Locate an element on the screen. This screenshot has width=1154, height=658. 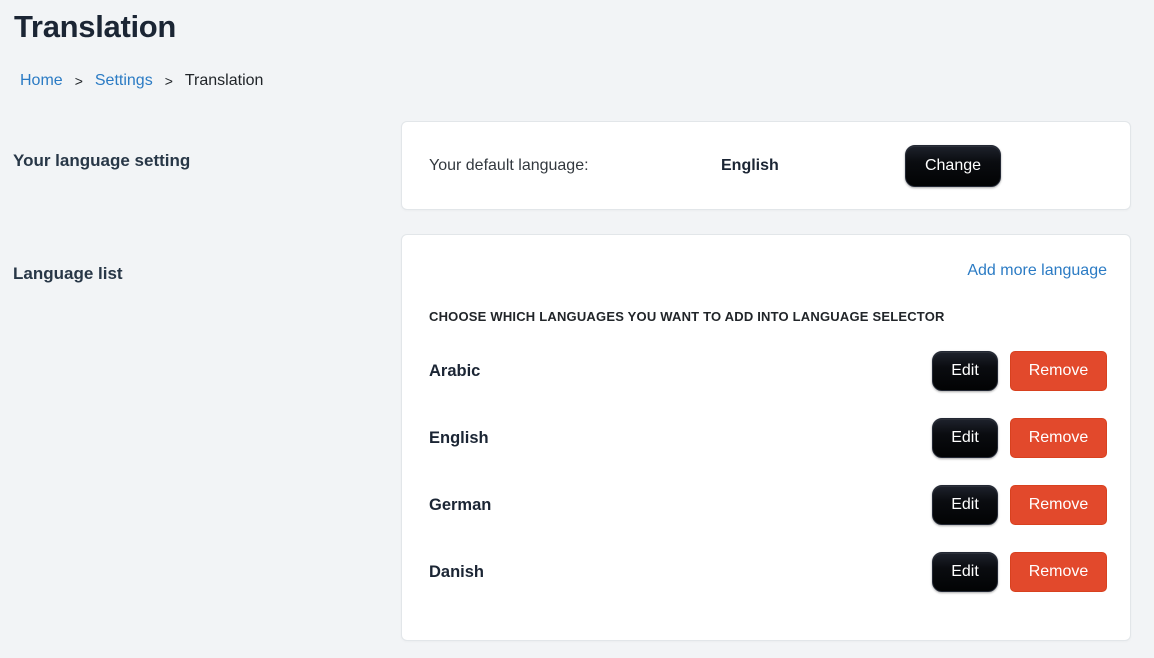
section-label-language-list: Language list is located at coordinates (68, 273).